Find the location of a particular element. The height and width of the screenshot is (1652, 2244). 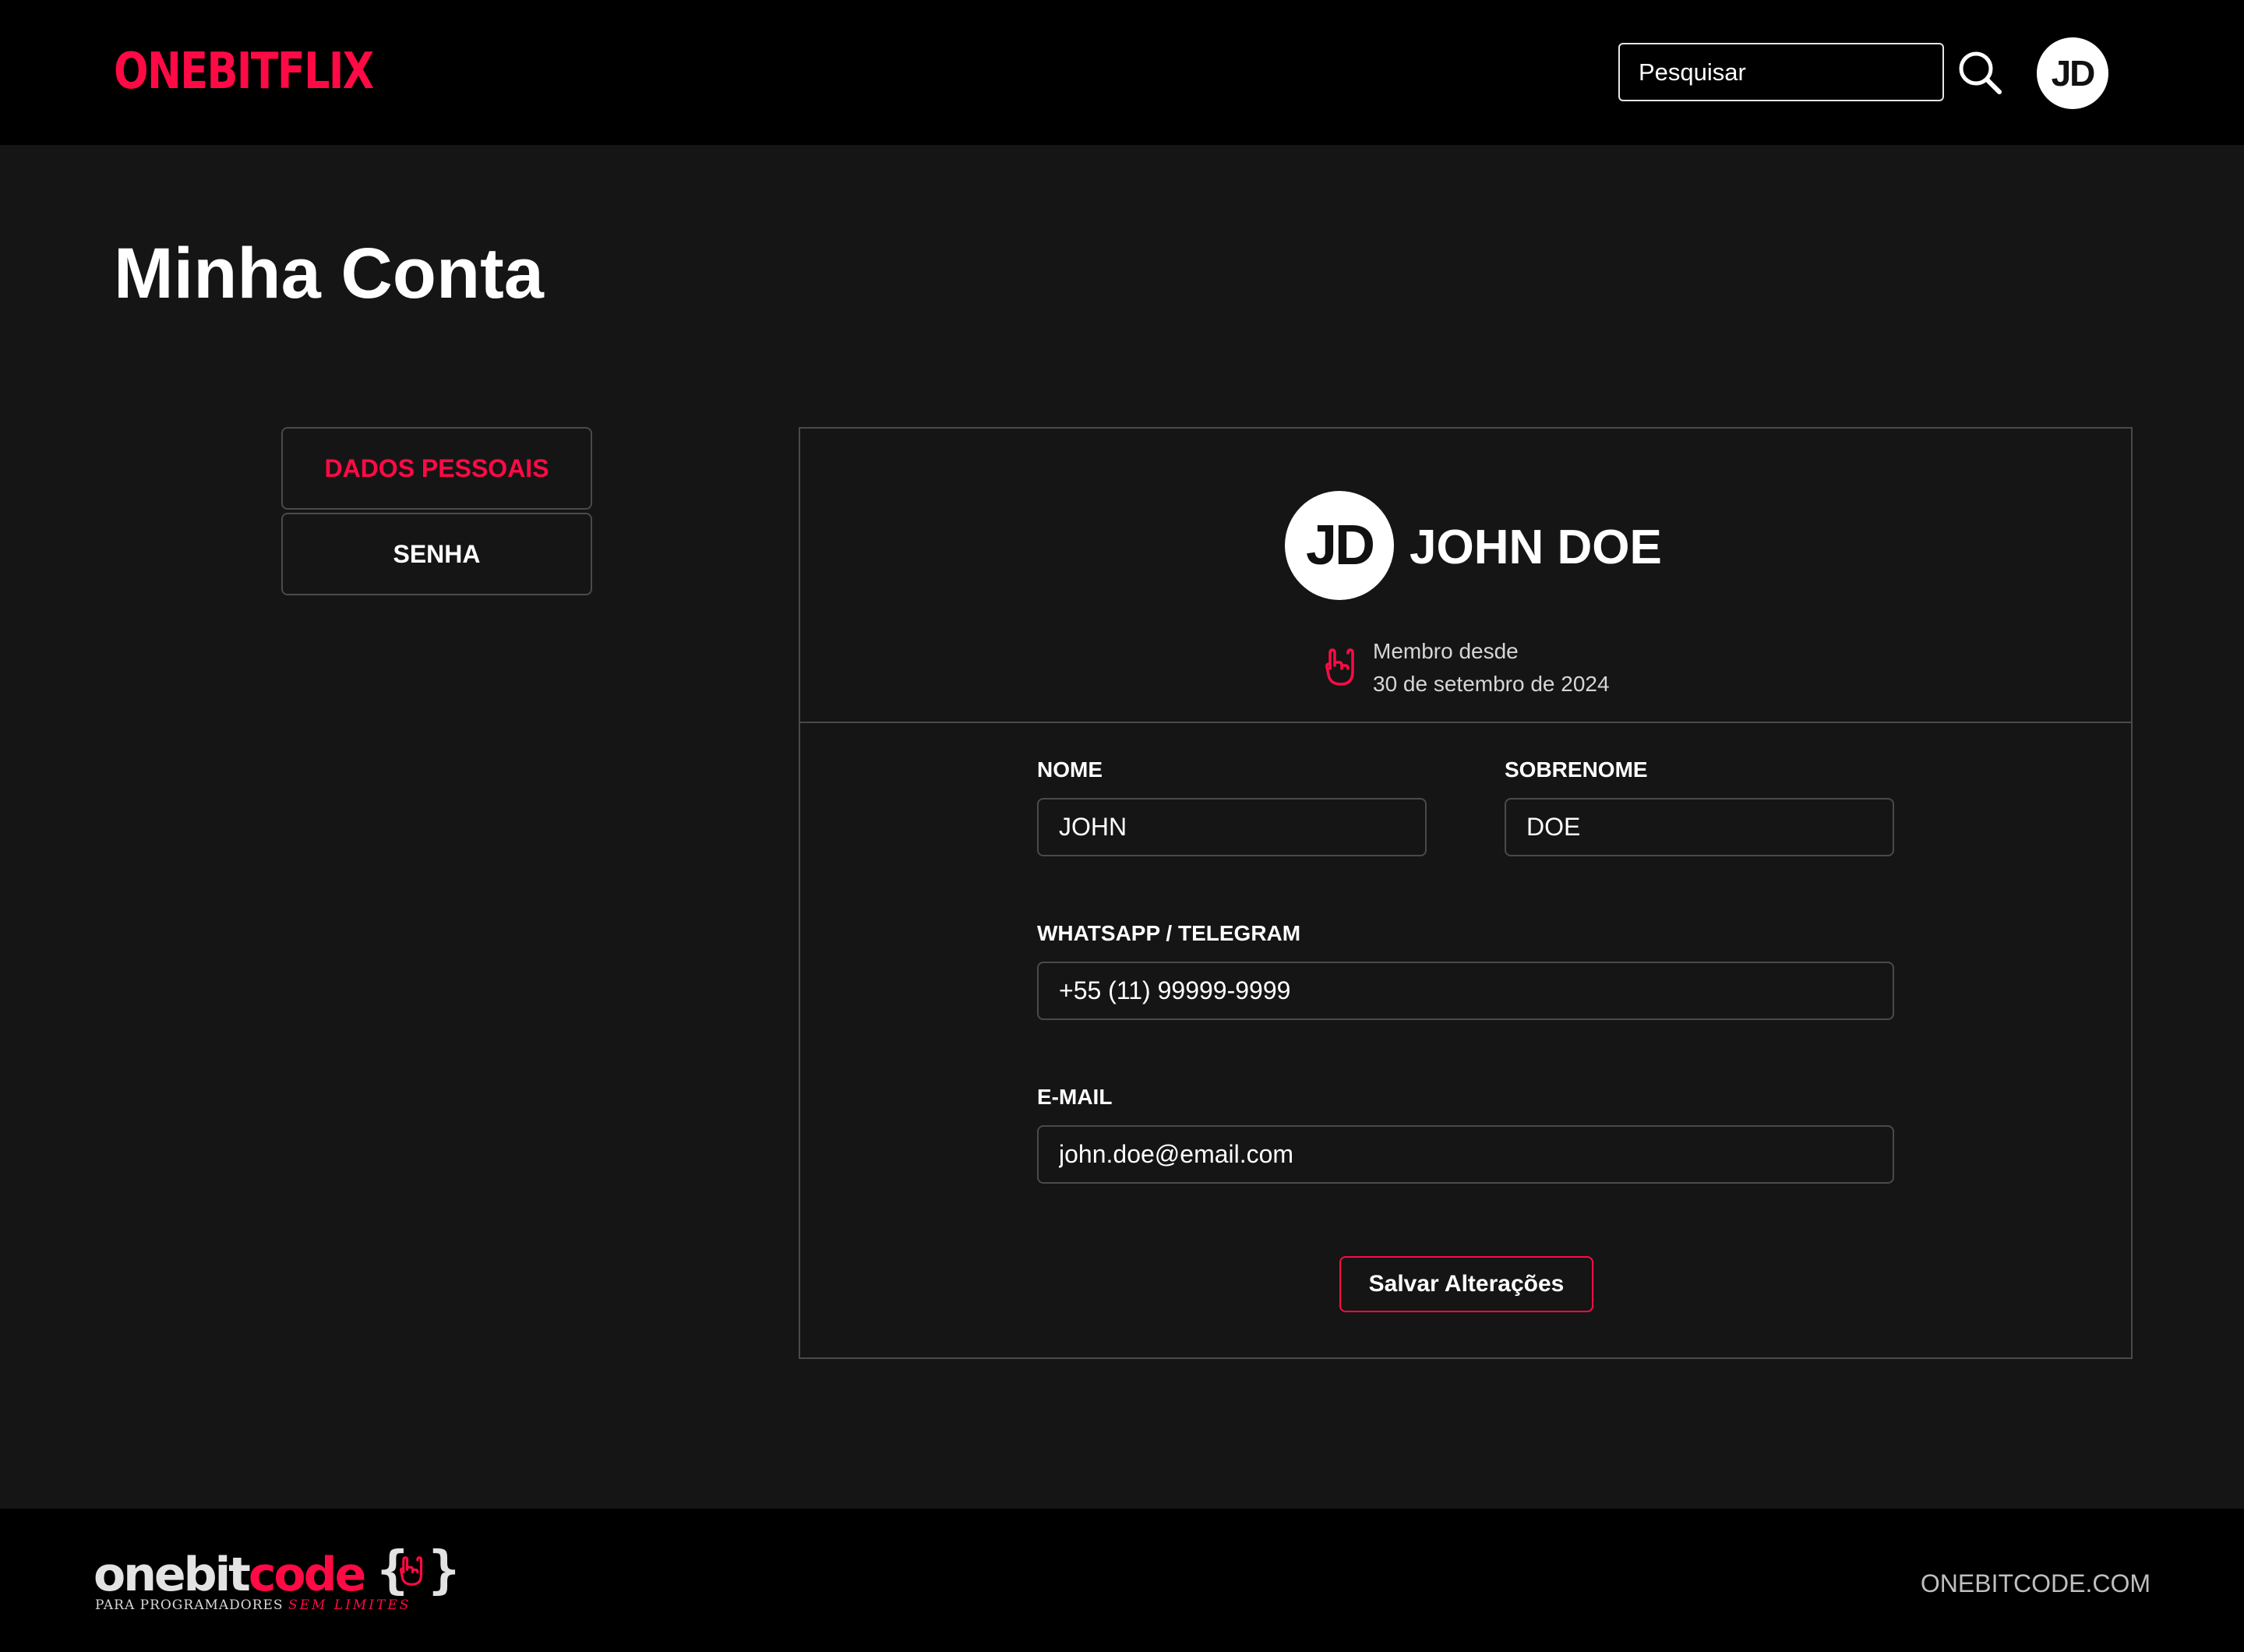

last-name-label: SOBRENOME is located at coordinates (1576, 770).